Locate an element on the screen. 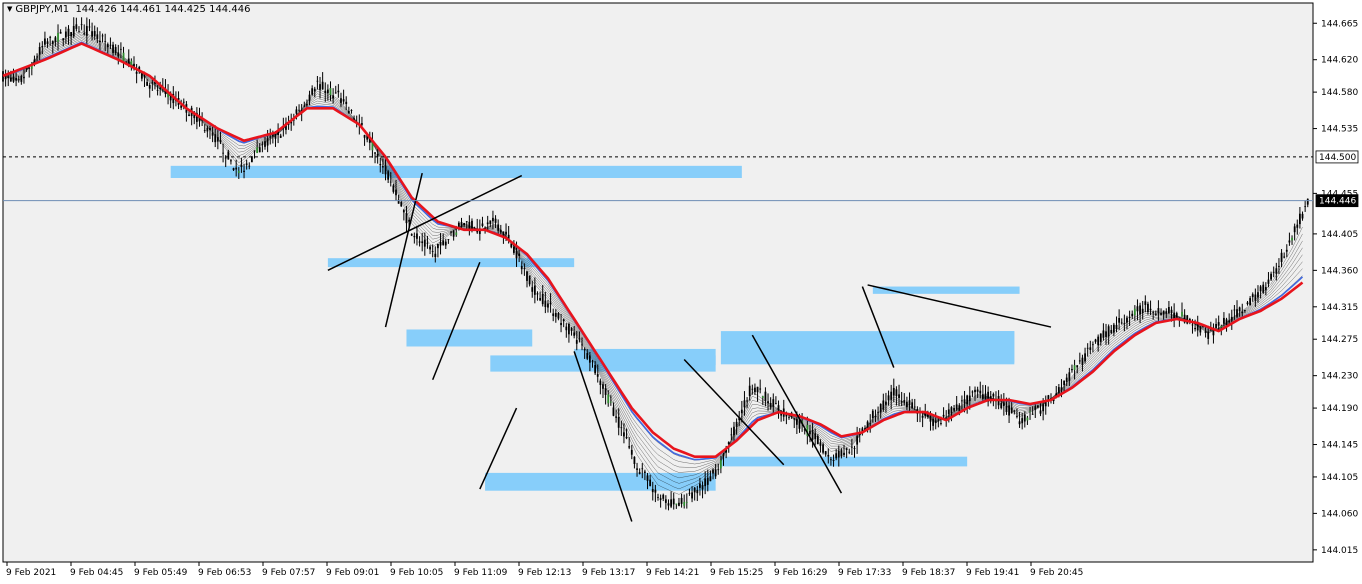  y-tick-label: 144.360 is located at coordinates (1339, 271).